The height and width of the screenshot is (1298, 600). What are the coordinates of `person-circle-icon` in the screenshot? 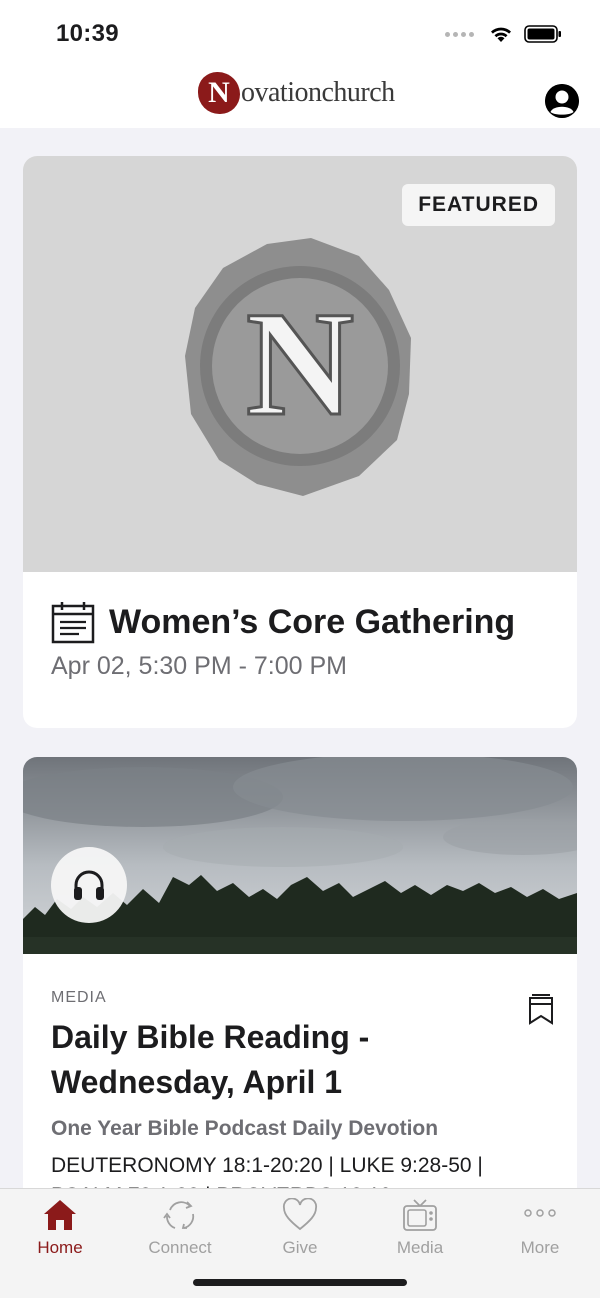 It's located at (562, 101).